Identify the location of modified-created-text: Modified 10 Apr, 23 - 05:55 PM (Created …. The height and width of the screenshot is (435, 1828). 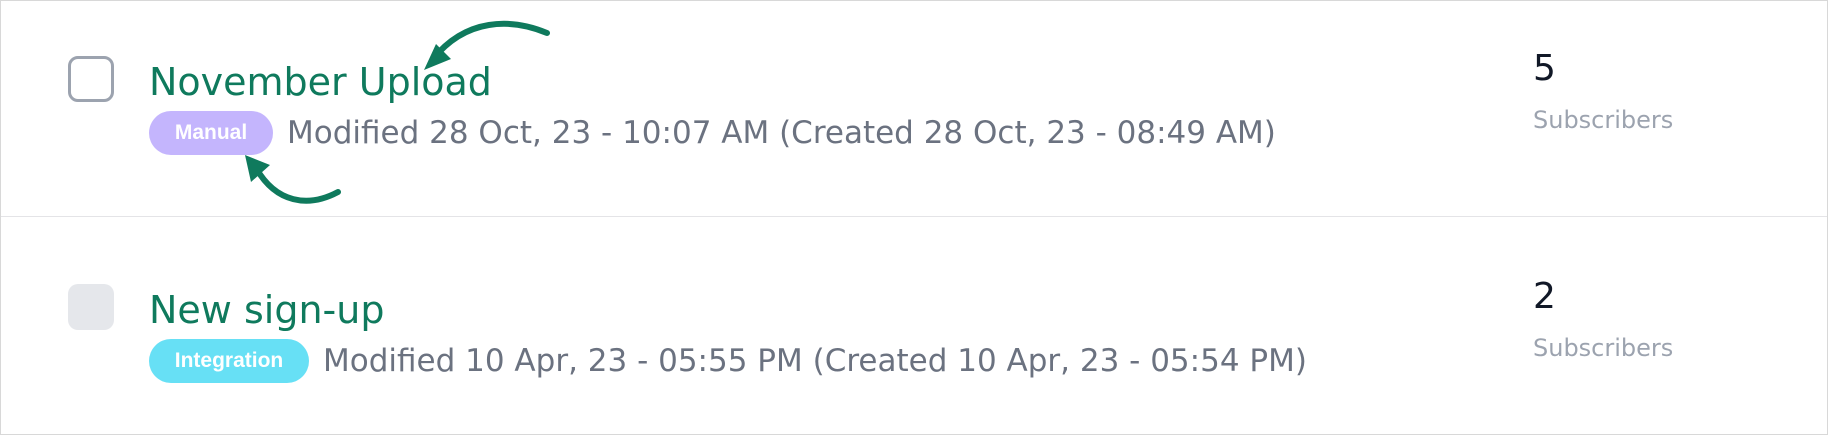
(815, 361).